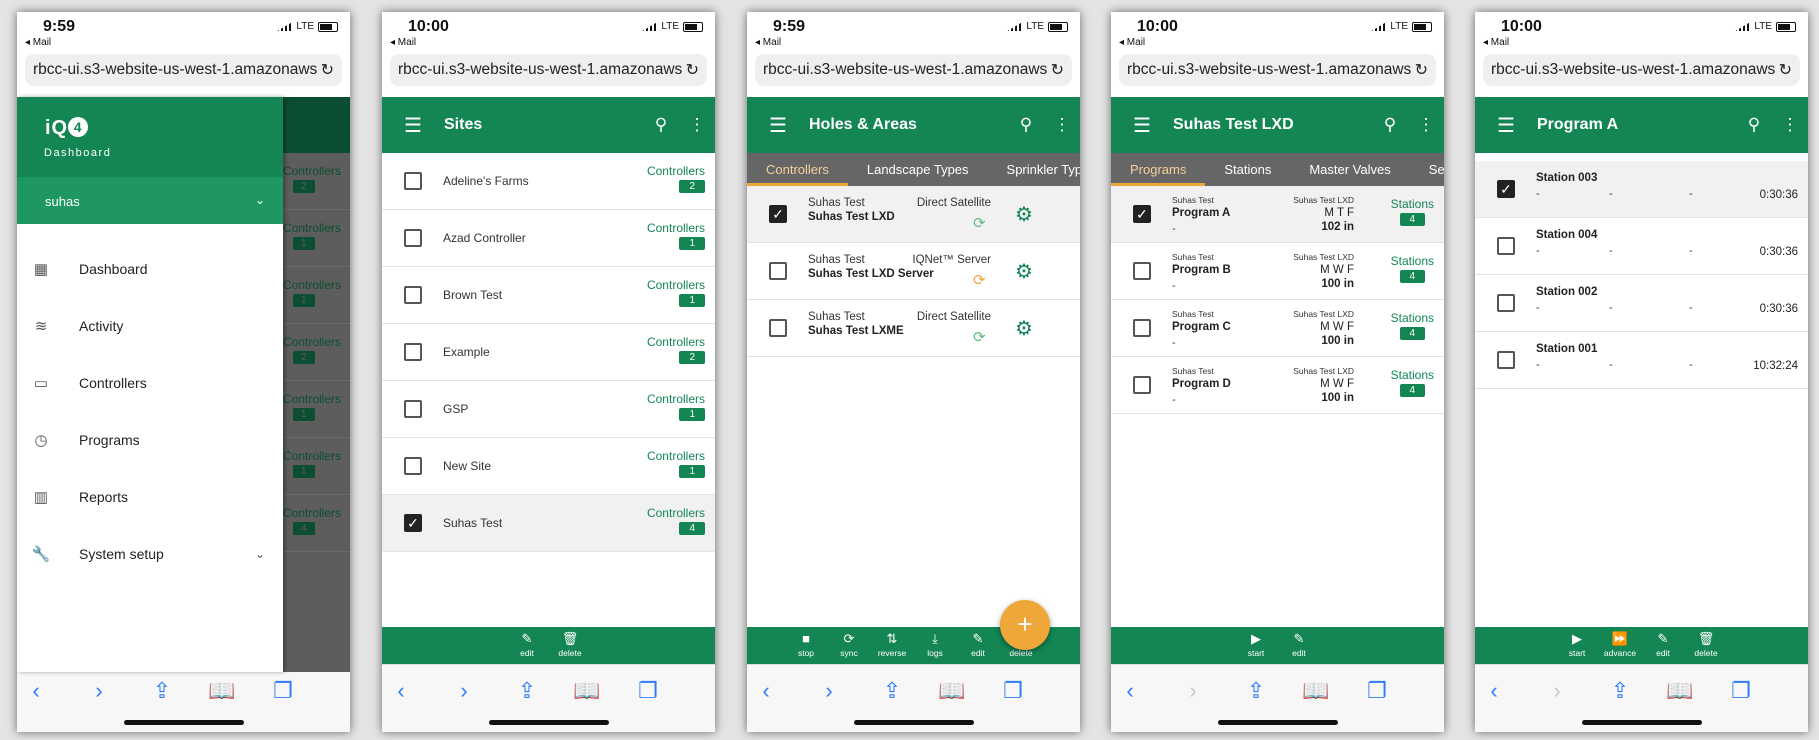 This screenshot has height=740, width=1819. What do you see at coordinates (1641, 189) in the screenshot?
I see `station-row: ✓ Station 003- - -0:30:36` at bounding box center [1641, 189].